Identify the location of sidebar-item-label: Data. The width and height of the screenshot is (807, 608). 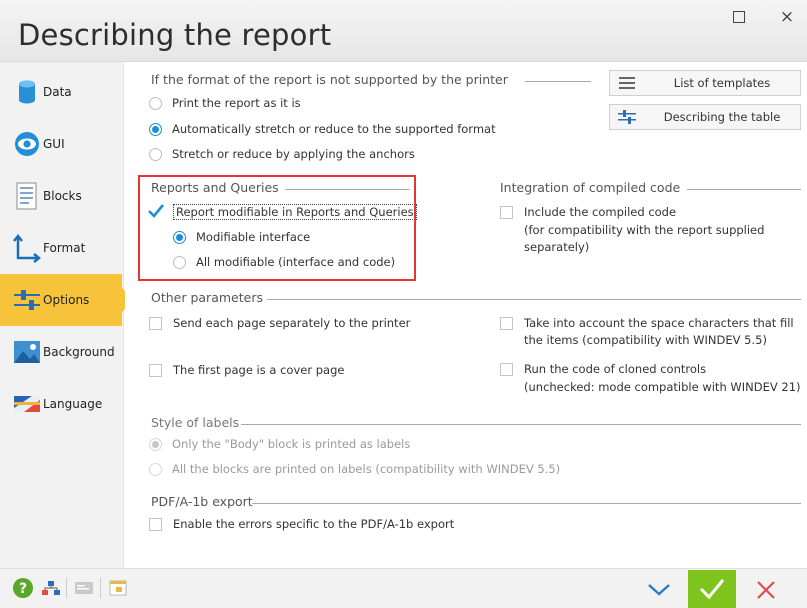
(57, 92).